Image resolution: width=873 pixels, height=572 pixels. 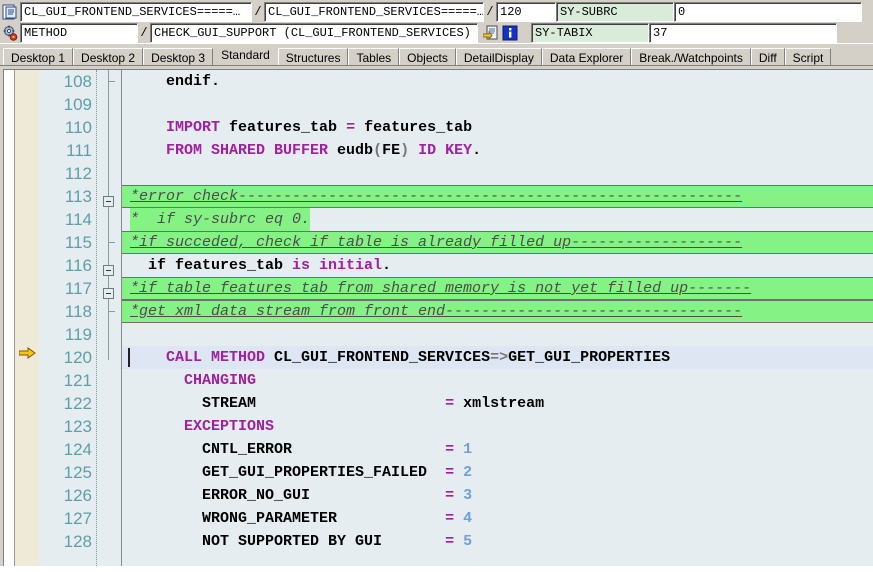 What do you see at coordinates (77, 426) in the screenshot?
I see `line-number: 123` at bounding box center [77, 426].